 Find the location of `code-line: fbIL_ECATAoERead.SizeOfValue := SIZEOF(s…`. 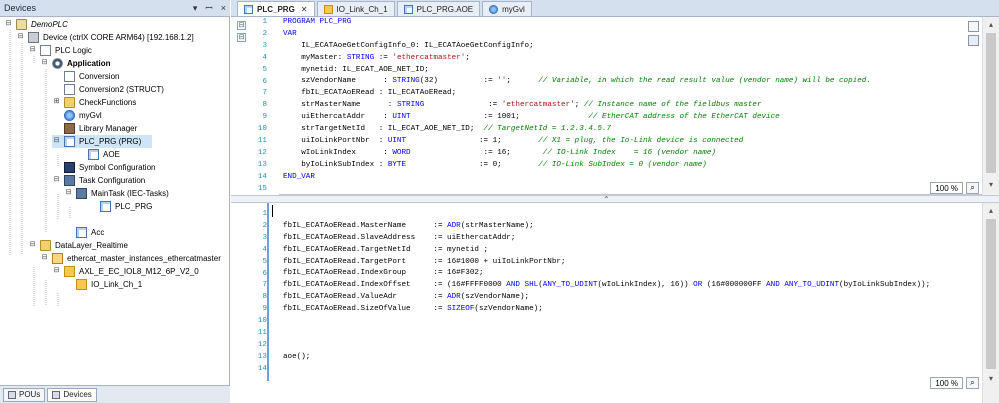

code-line: fbIL_ECATAoERead.SizeOfValue := SIZEOF(s… is located at coordinates (633, 310).